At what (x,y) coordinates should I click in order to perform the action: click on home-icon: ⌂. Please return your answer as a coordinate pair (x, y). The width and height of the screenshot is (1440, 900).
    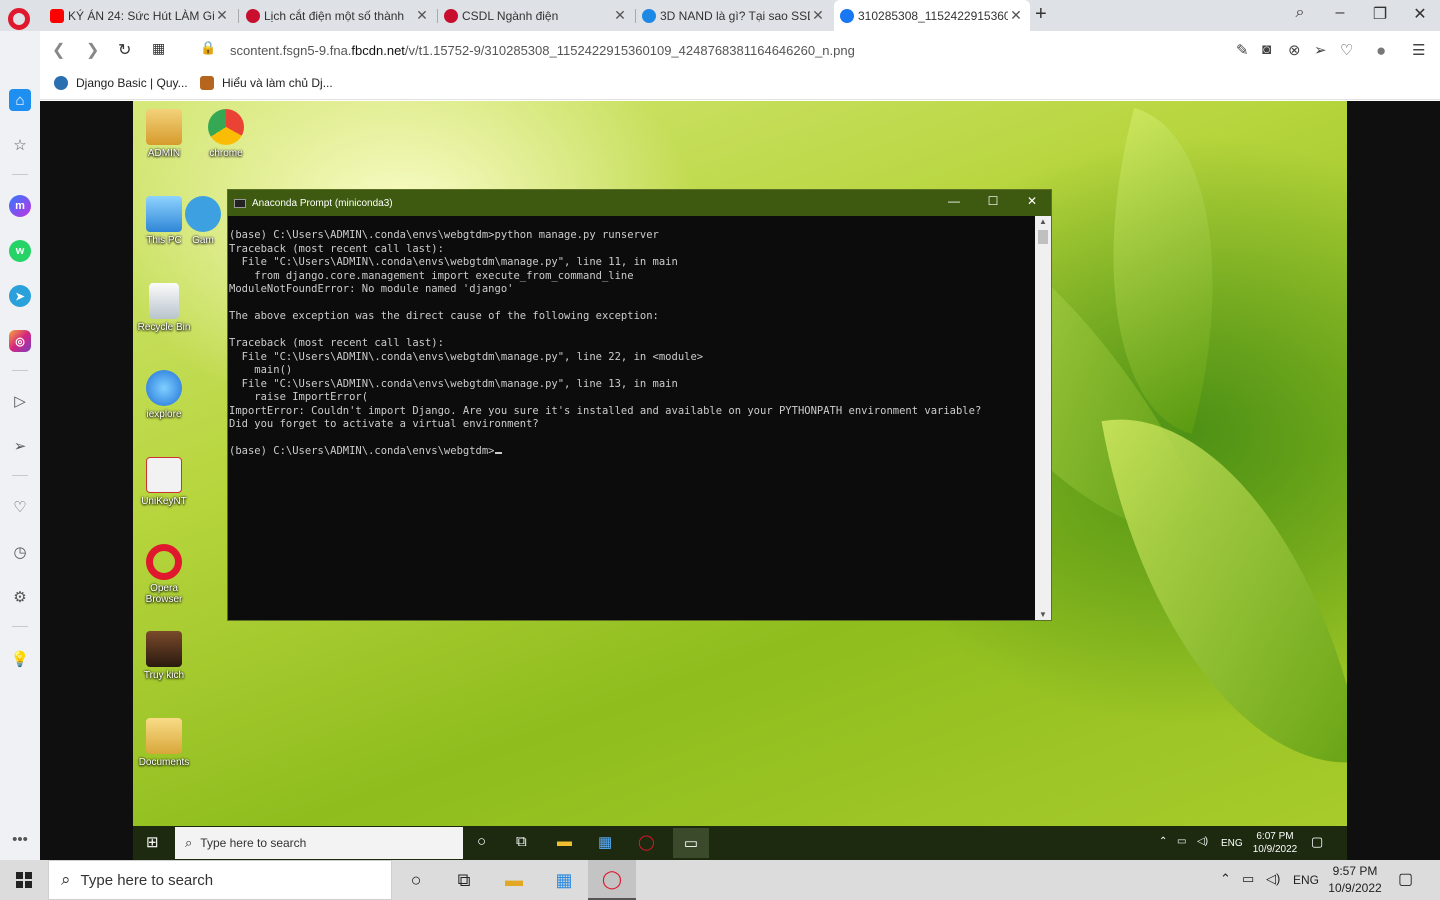
    Looking at the image, I should click on (20, 100).